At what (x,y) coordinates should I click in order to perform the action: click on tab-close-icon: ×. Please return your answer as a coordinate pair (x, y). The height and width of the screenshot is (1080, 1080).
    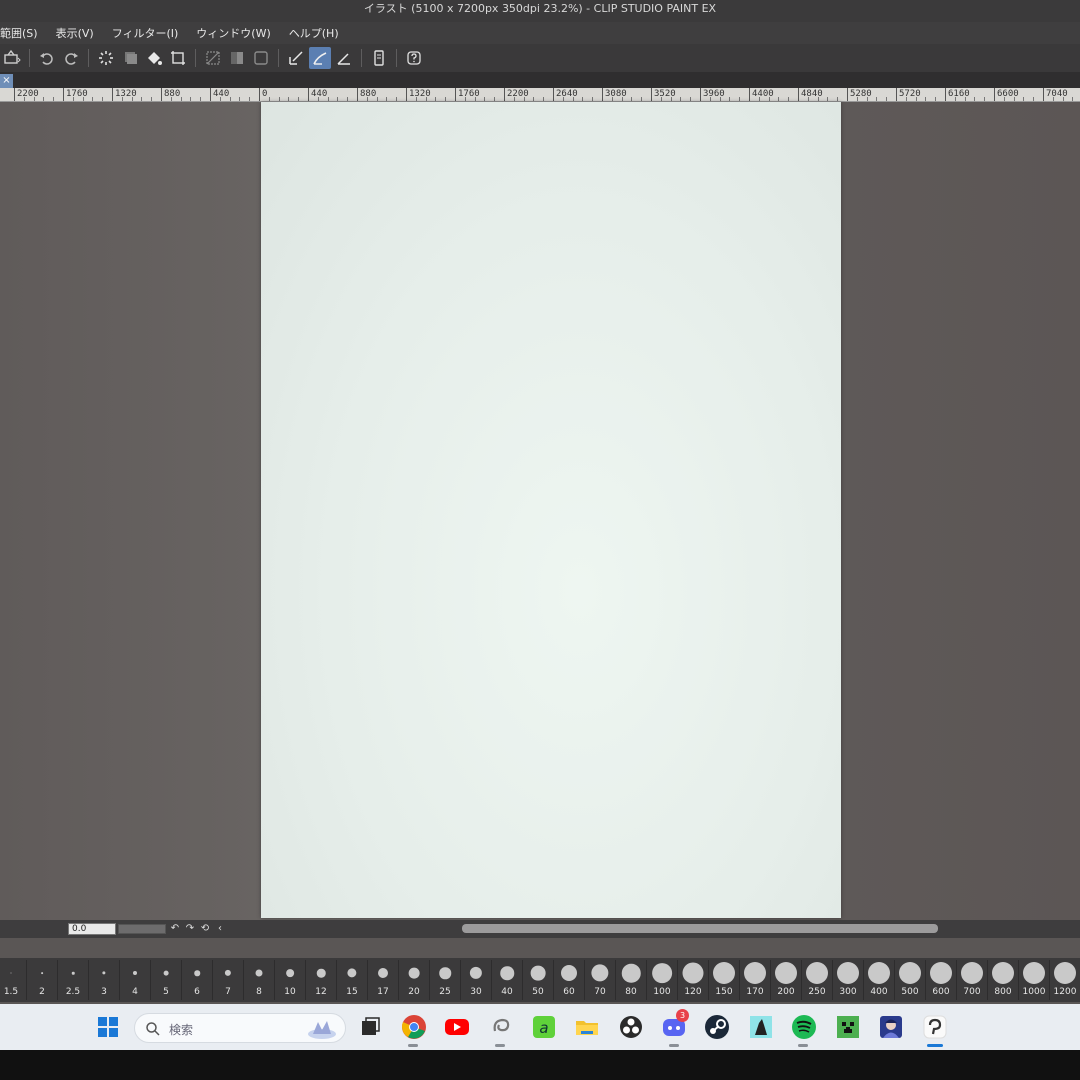
    Looking at the image, I should click on (6, 81).